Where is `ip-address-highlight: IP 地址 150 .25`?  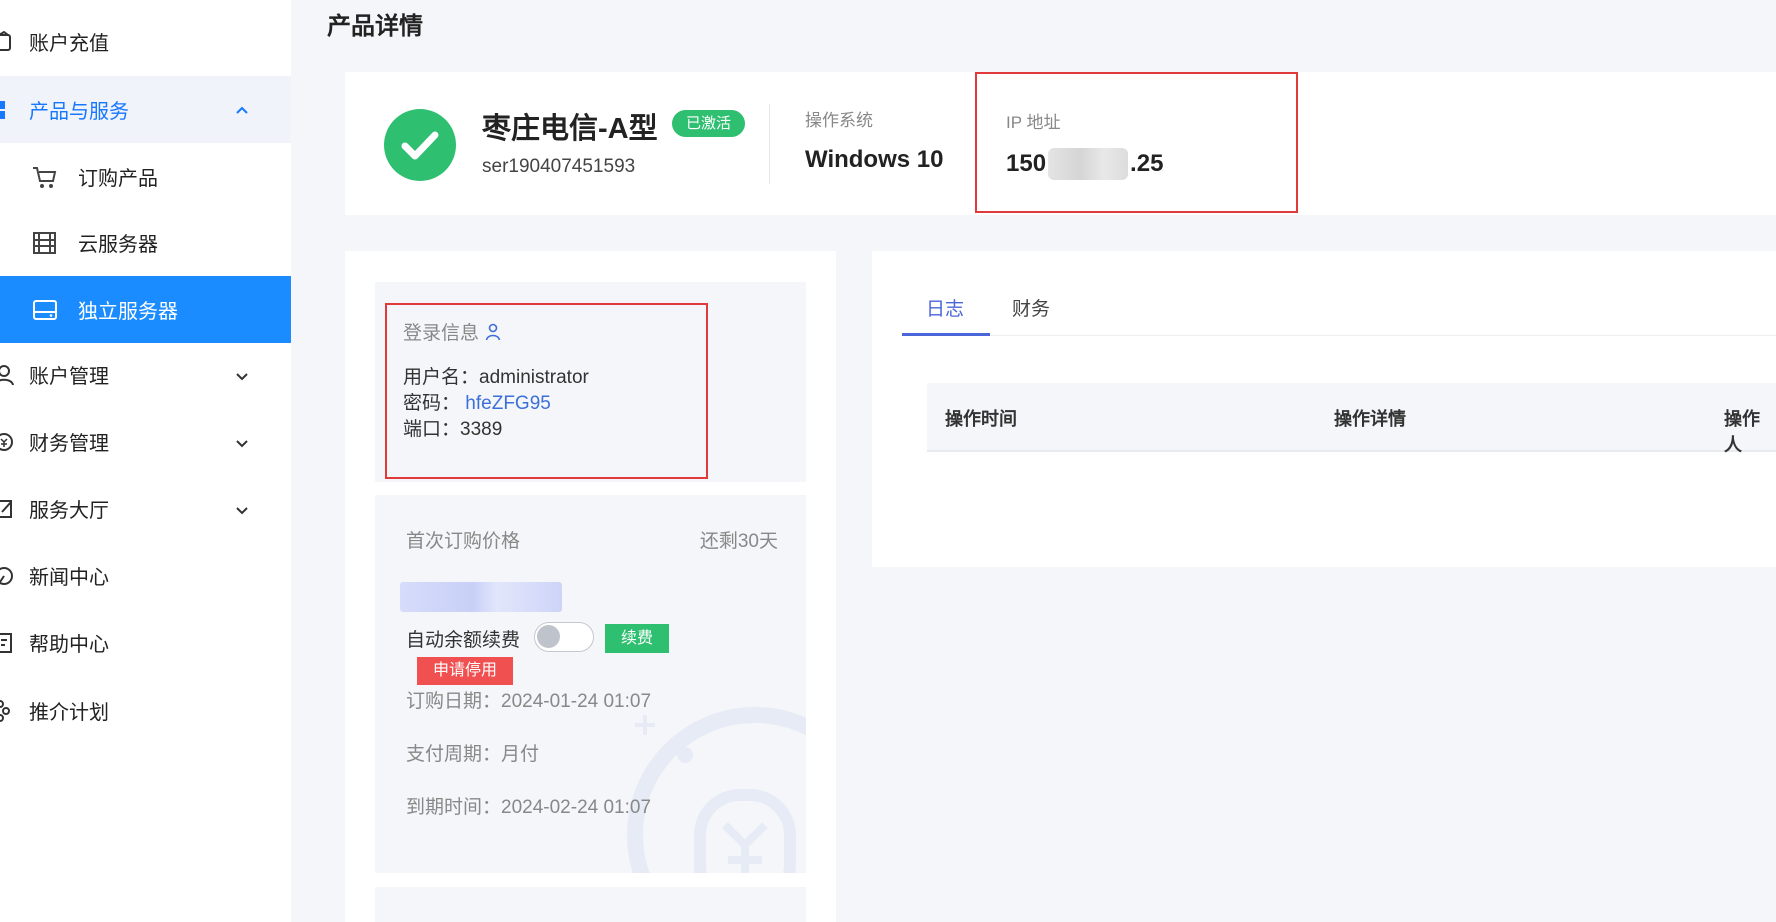
ip-address-highlight: IP 地址 150 .25 is located at coordinates (1136, 142).